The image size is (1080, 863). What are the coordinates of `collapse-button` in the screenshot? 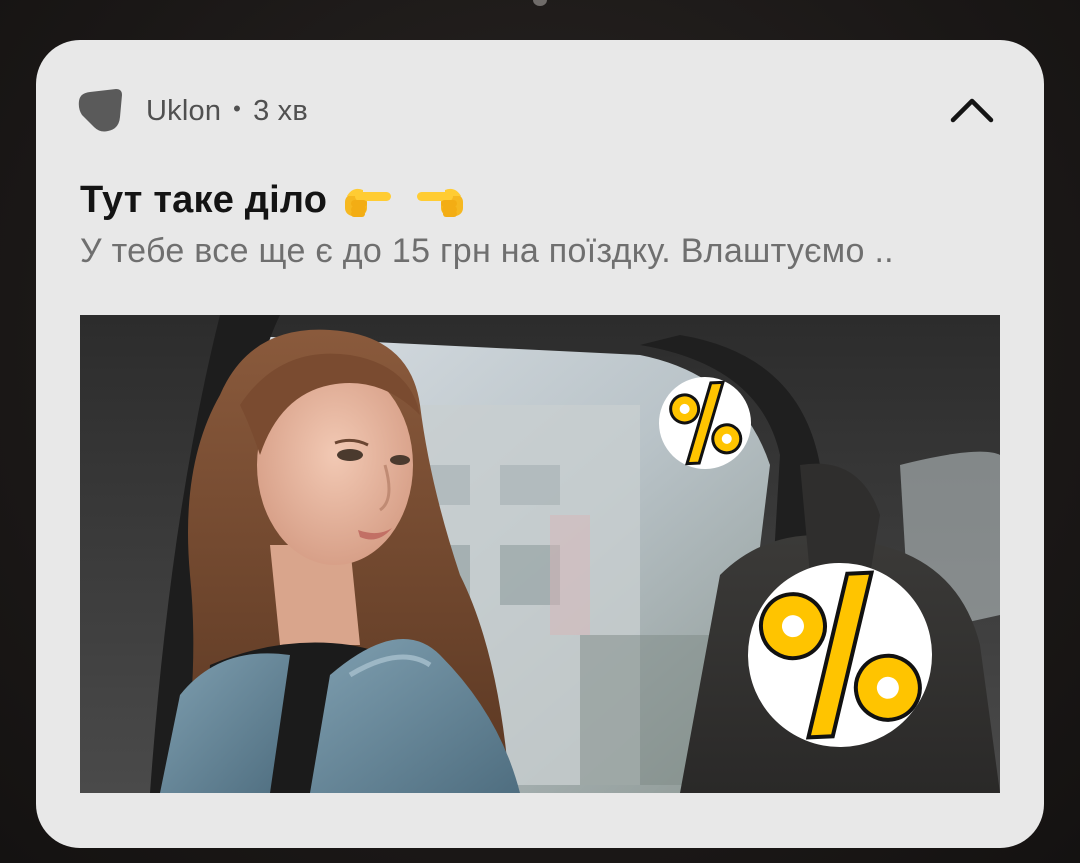 It's located at (972, 110).